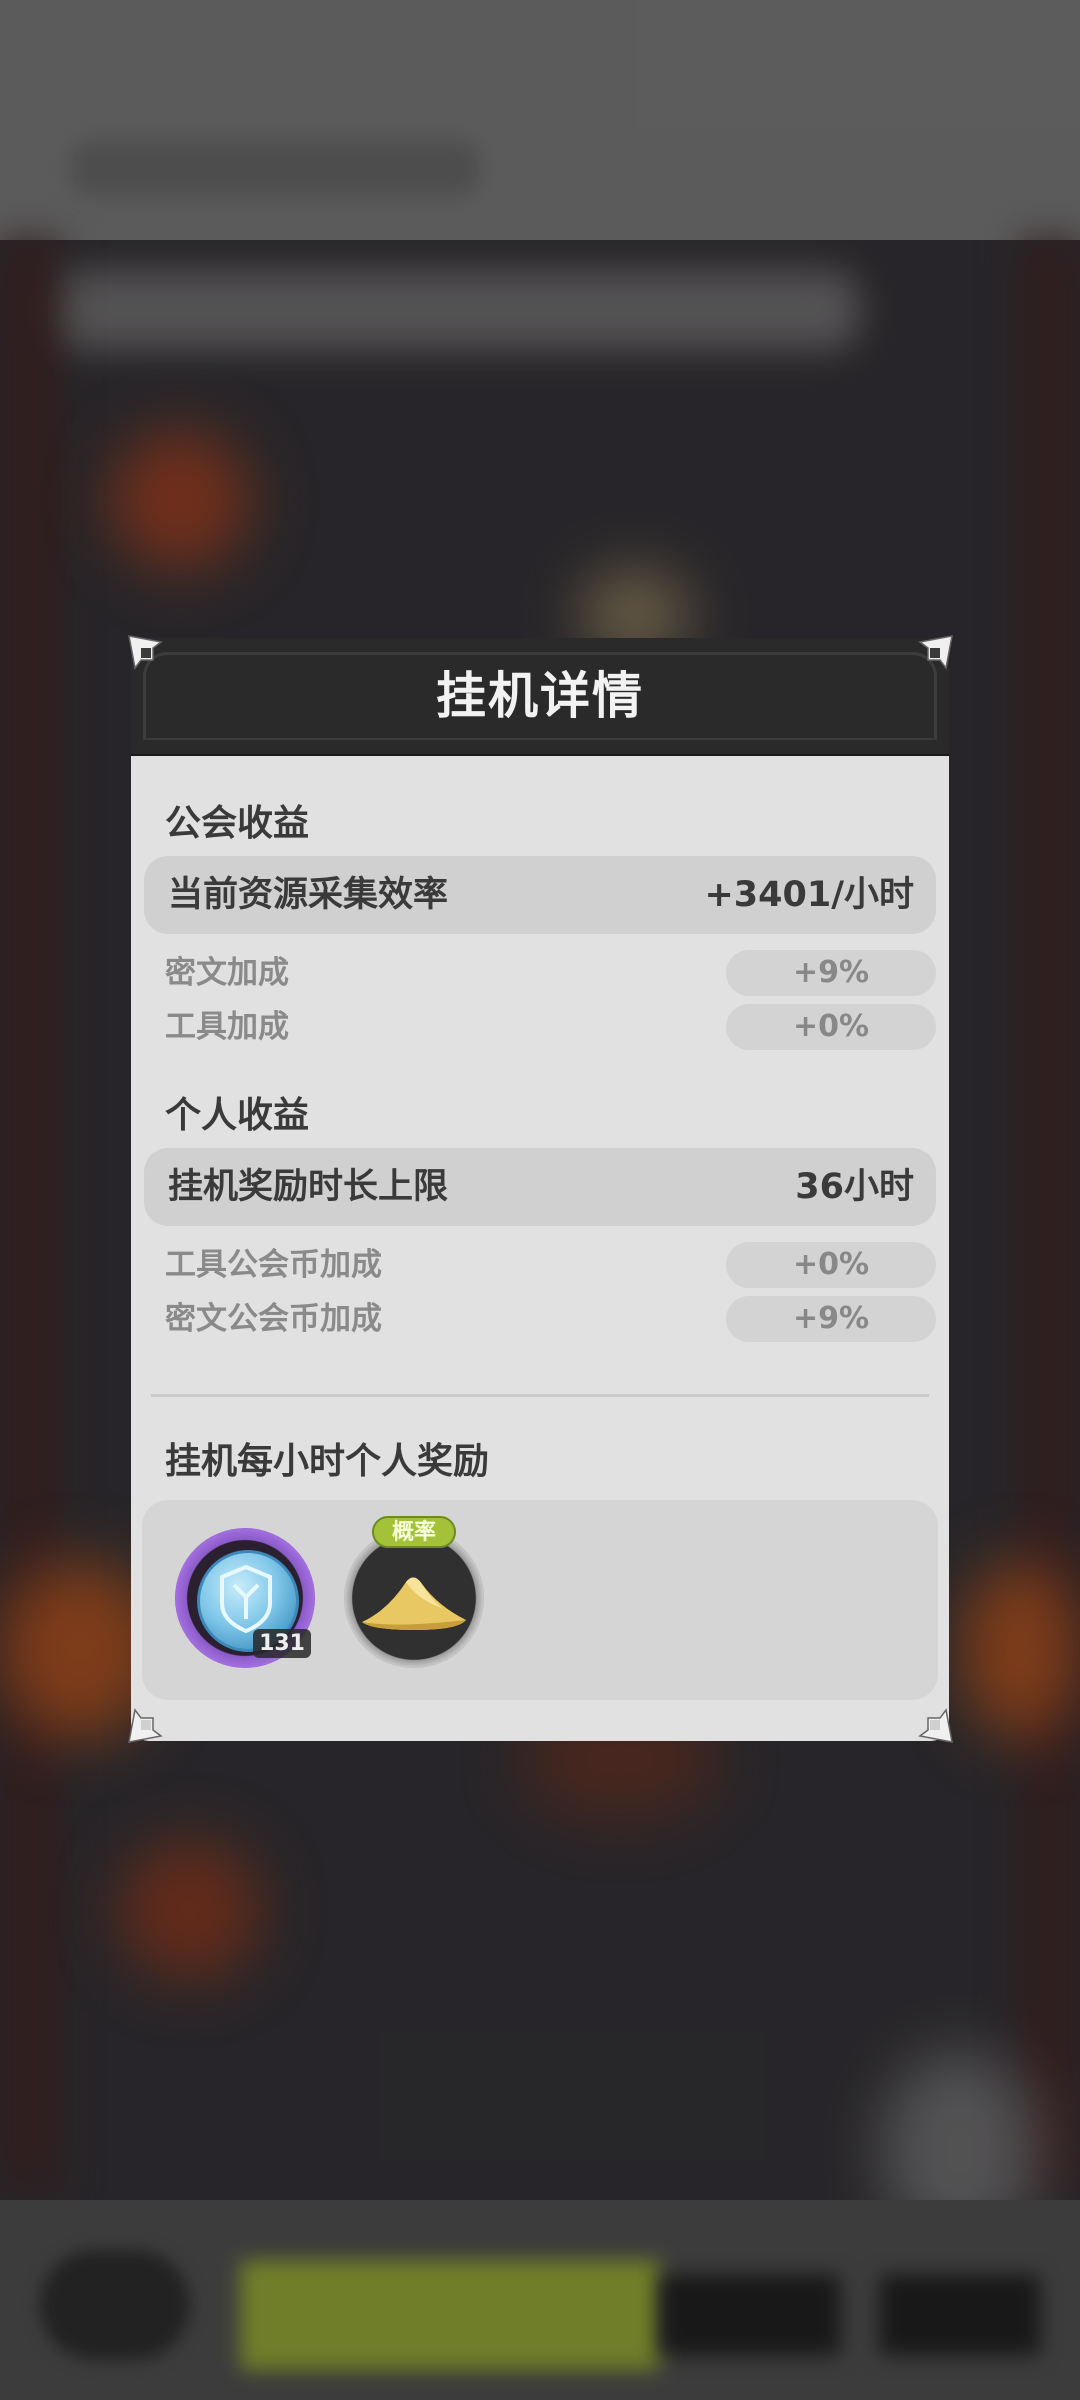 The width and height of the screenshot is (1080, 2400). What do you see at coordinates (414, 1532) in the screenshot?
I see `probability-tag: 概率` at bounding box center [414, 1532].